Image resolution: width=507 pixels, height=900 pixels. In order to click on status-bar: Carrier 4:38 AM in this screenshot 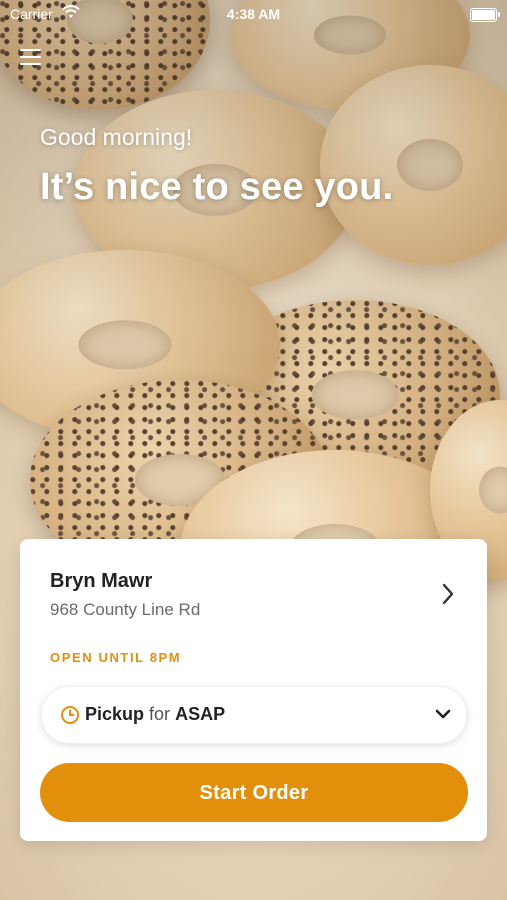, I will do `click(253, 14)`.